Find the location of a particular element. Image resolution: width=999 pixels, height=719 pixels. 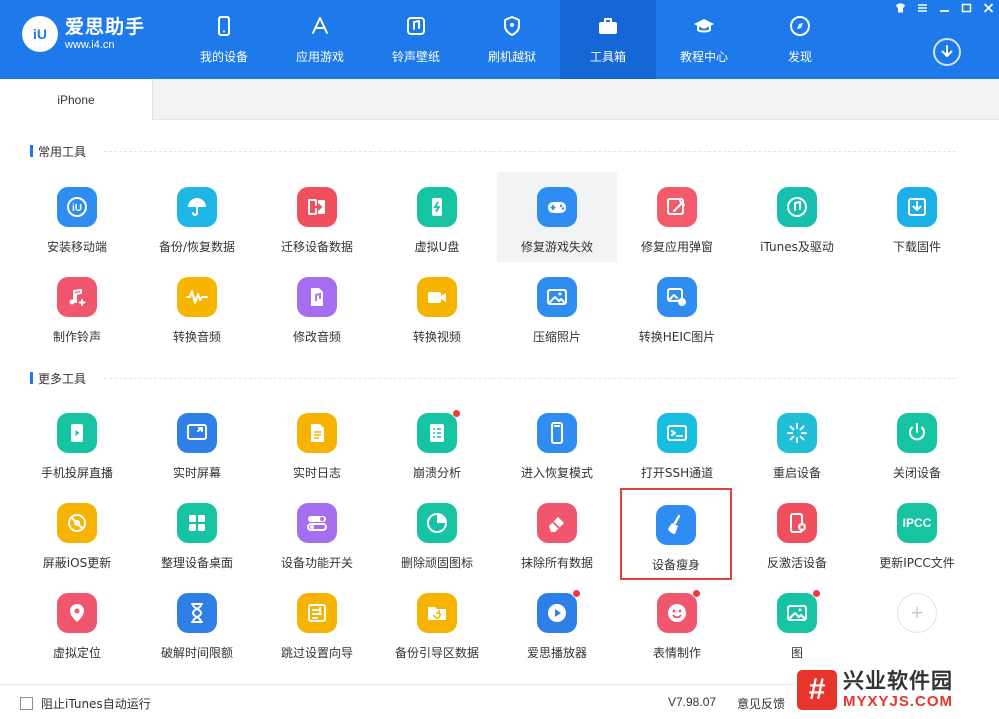

maximize-icon is located at coordinates (966, 8).